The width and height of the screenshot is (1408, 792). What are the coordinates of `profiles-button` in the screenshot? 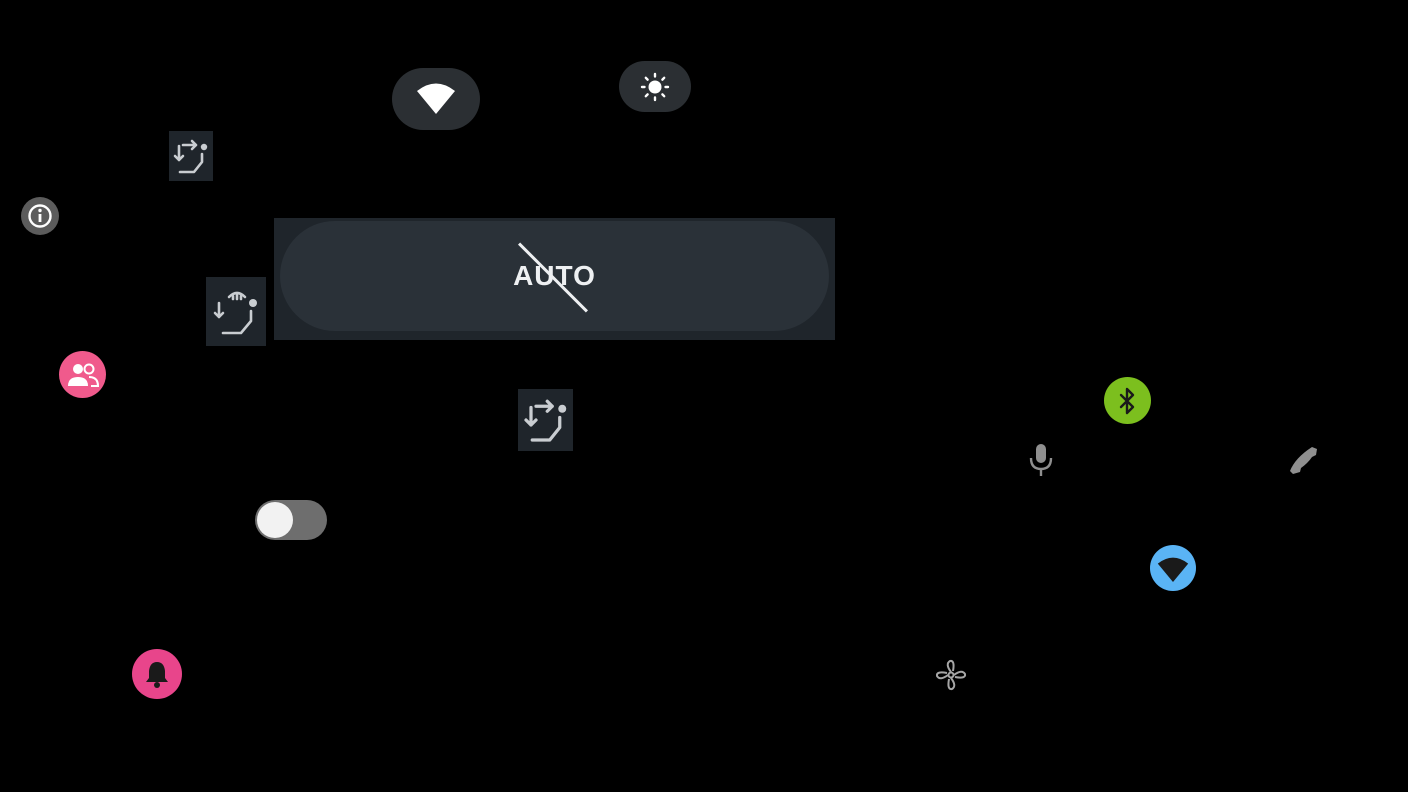 It's located at (82, 374).